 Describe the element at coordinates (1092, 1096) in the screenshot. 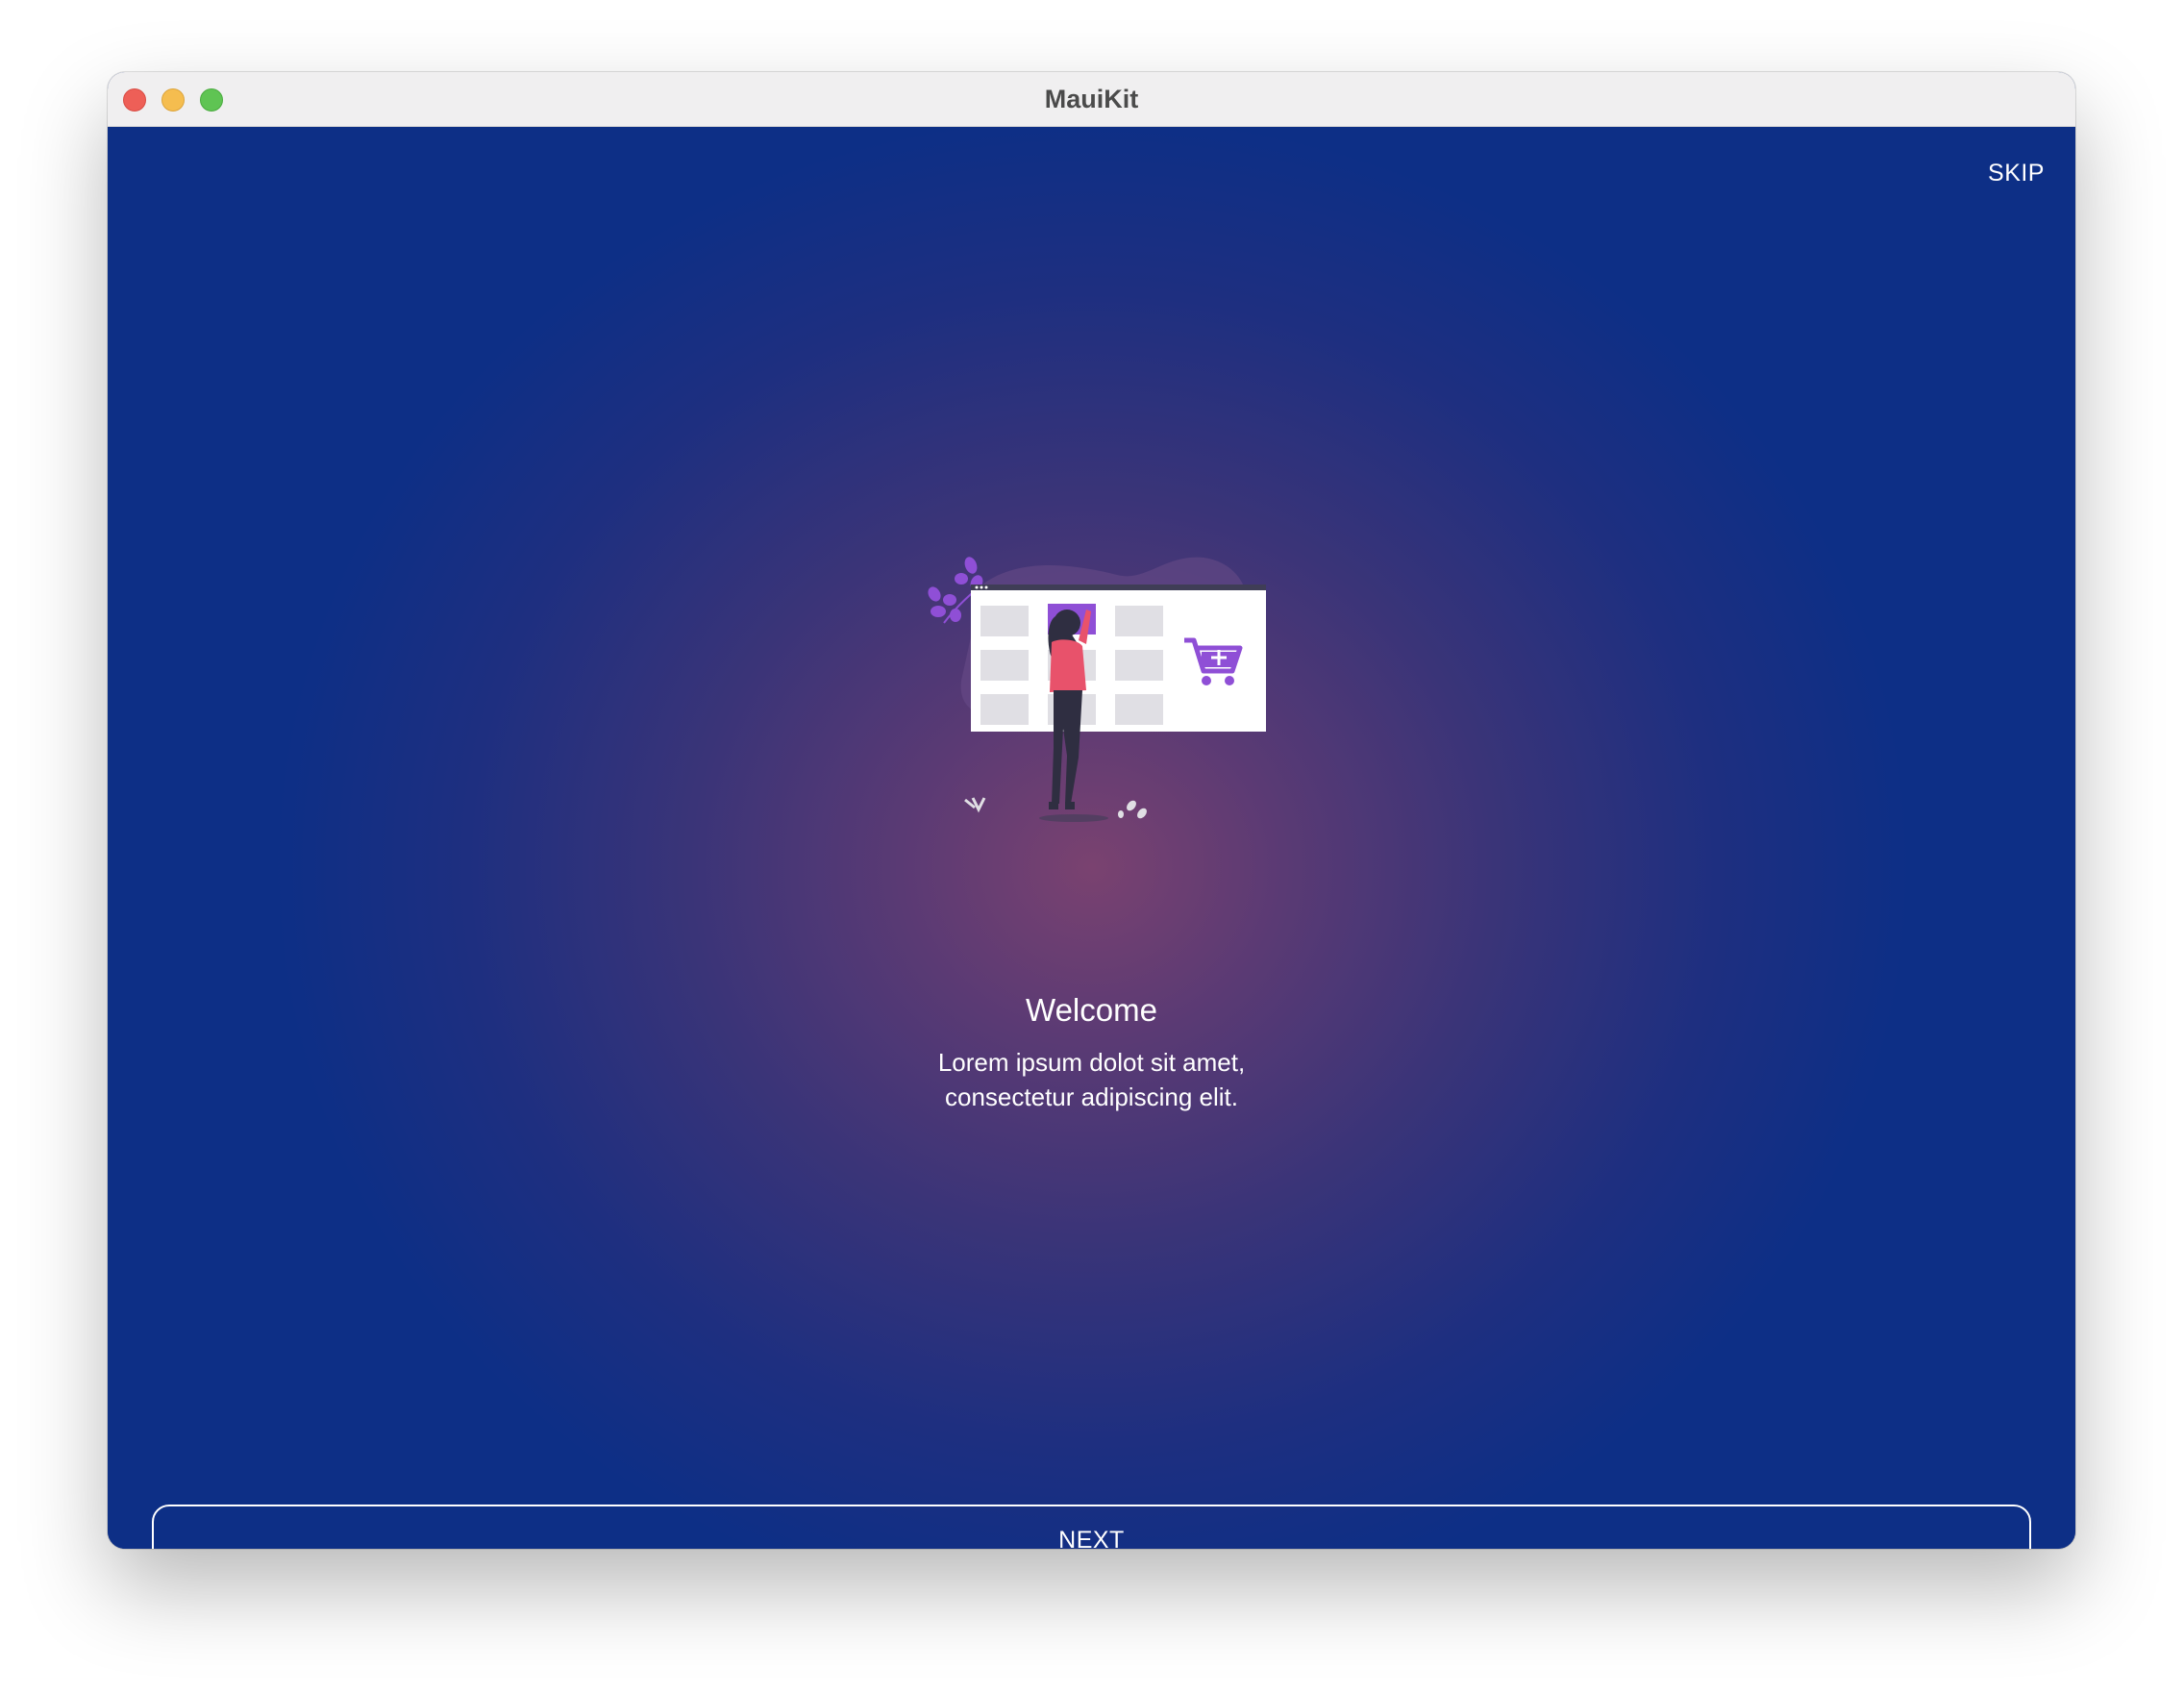

I see `welcome-description-line-2: consectetur adipiscing elit.` at that location.